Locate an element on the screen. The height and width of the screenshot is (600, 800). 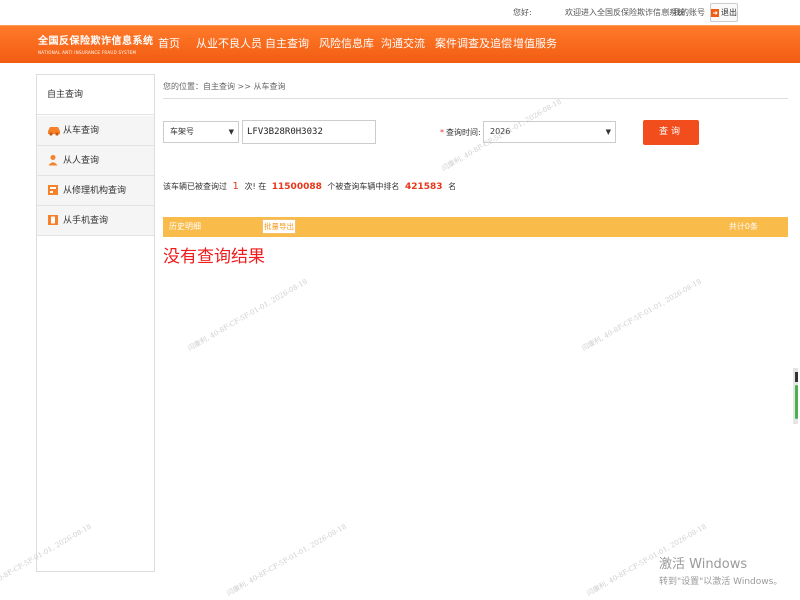
sidebar-item-by-vehicle: 从车查询 is located at coordinates (95, 131).